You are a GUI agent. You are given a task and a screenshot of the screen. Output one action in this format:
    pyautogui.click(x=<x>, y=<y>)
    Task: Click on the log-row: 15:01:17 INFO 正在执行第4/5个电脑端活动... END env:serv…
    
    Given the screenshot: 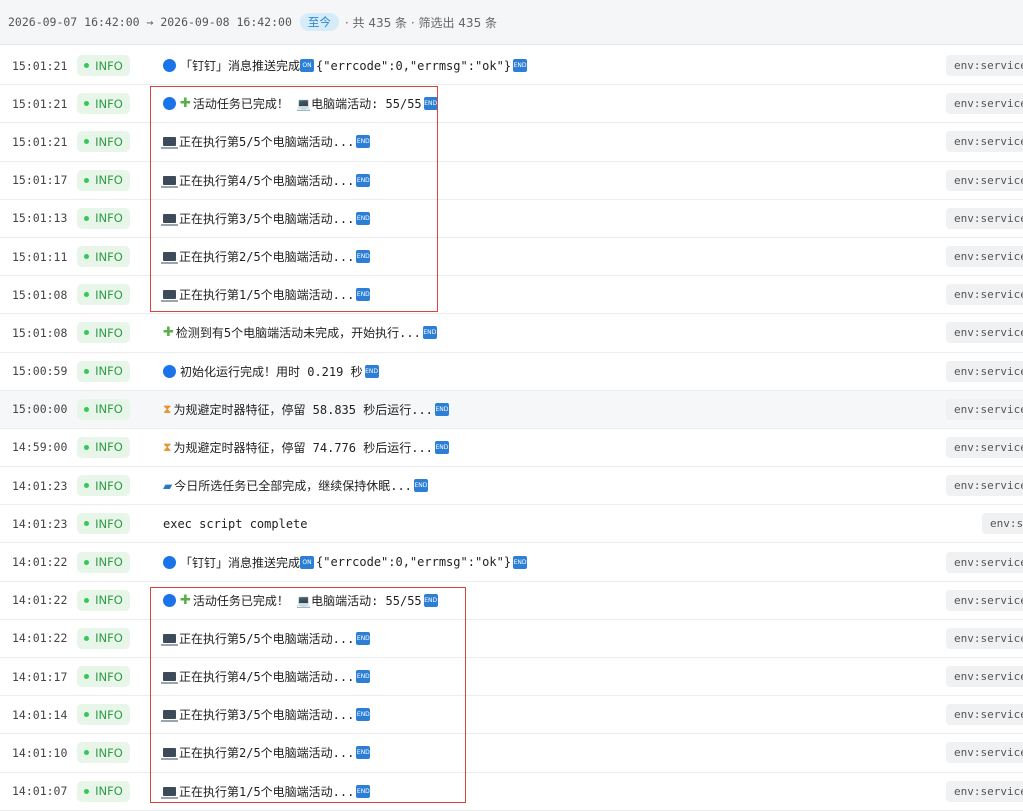 What is the action you would take?
    pyautogui.click(x=511, y=181)
    